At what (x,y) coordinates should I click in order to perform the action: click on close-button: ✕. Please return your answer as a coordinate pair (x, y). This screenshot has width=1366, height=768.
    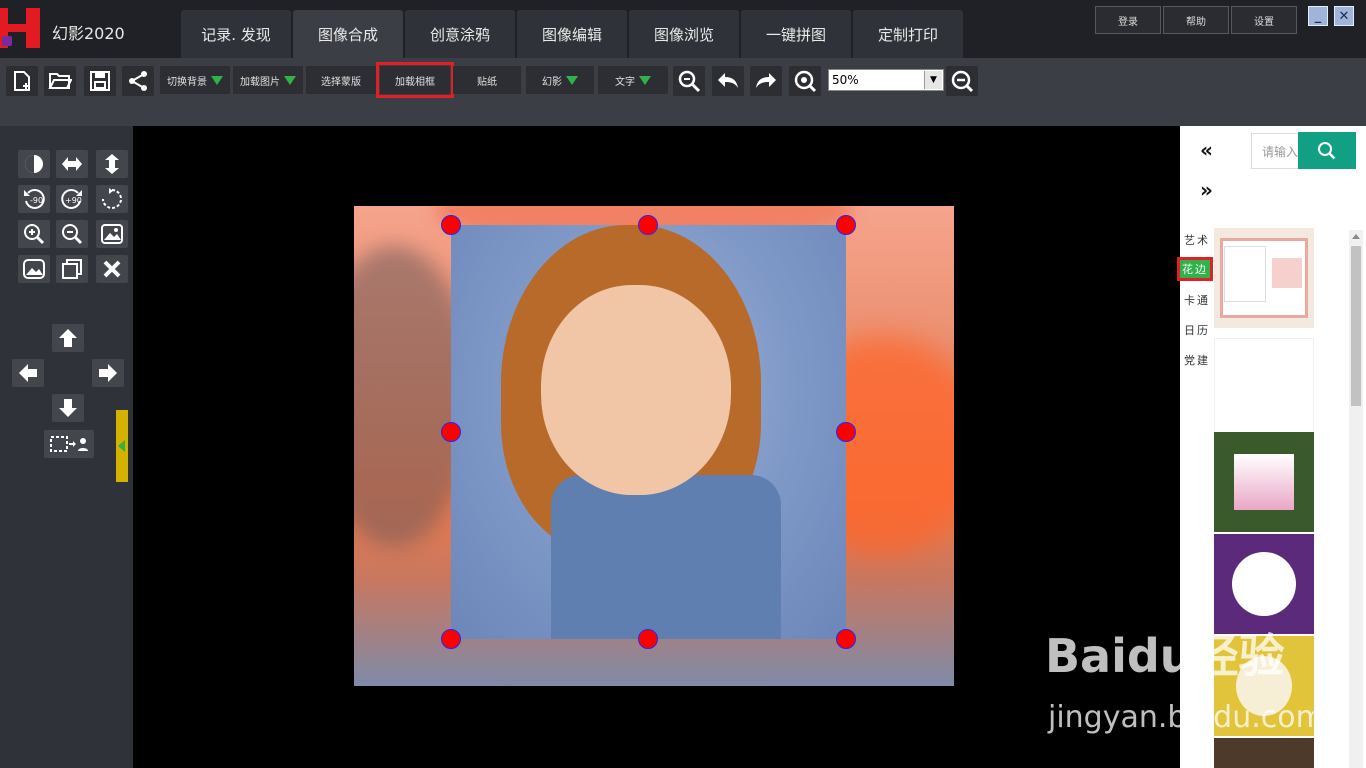
    Looking at the image, I should click on (1344, 16).